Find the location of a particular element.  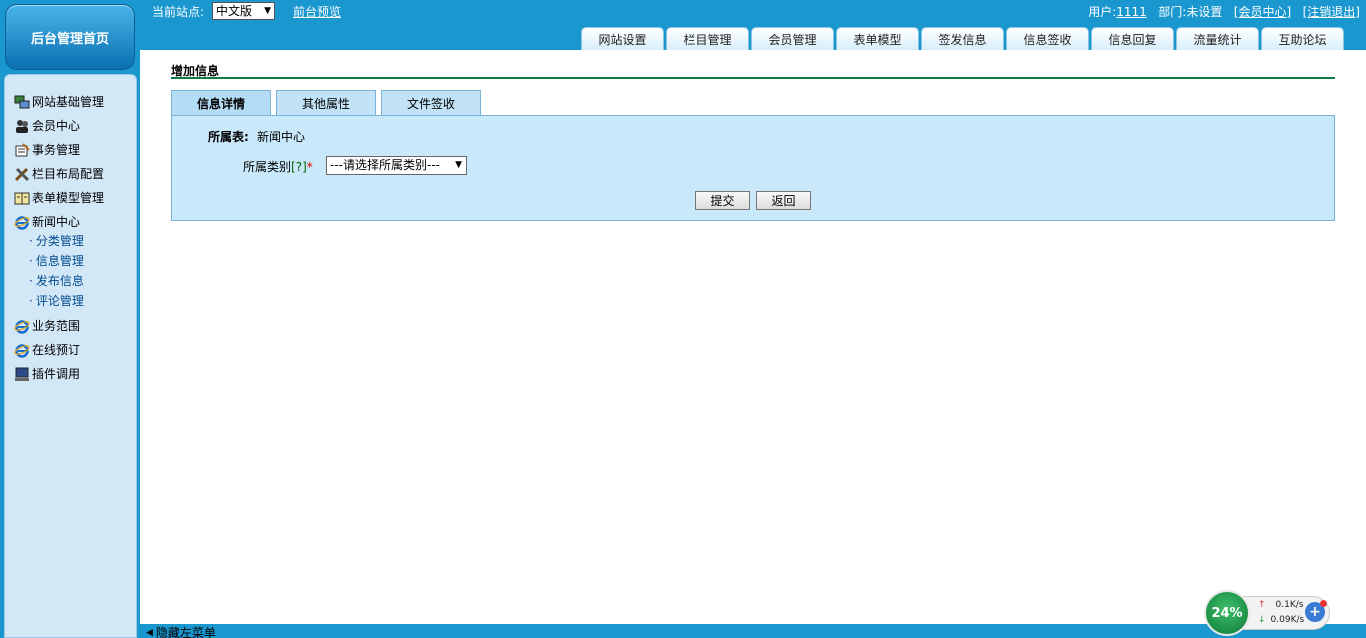

members-icon is located at coordinates (22, 126).